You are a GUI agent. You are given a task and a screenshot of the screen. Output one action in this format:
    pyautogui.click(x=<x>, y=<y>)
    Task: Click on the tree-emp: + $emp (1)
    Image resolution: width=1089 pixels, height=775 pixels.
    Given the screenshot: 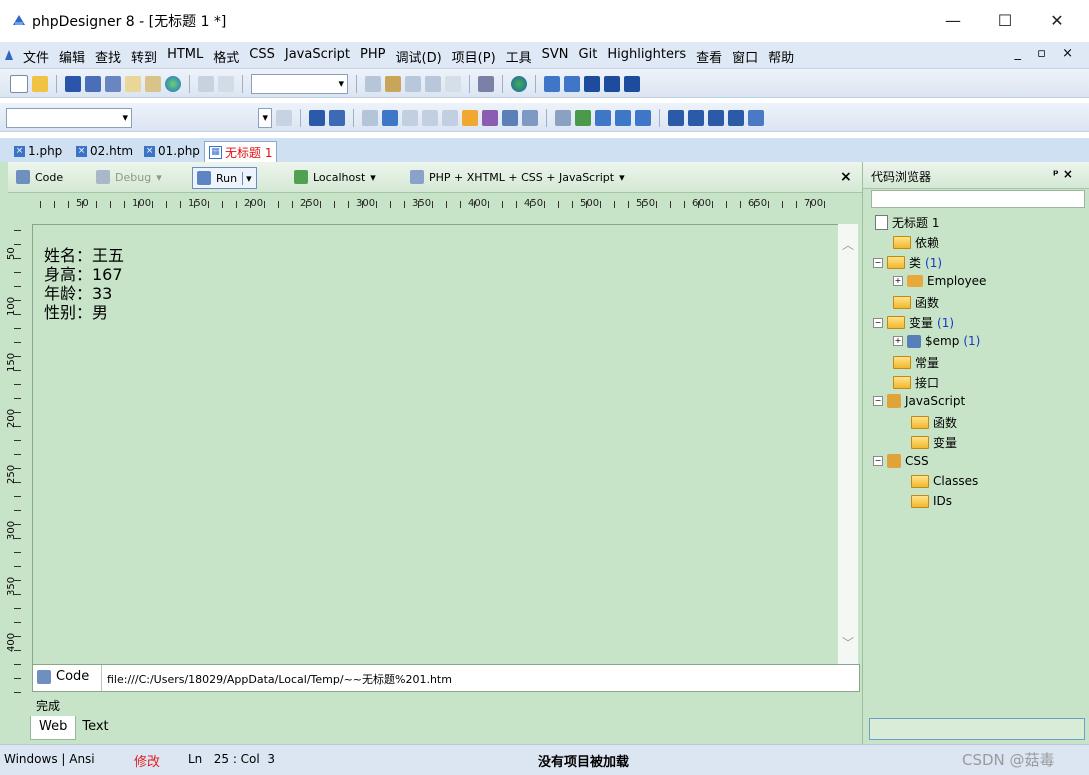 What is the action you would take?
    pyautogui.click(x=936, y=341)
    